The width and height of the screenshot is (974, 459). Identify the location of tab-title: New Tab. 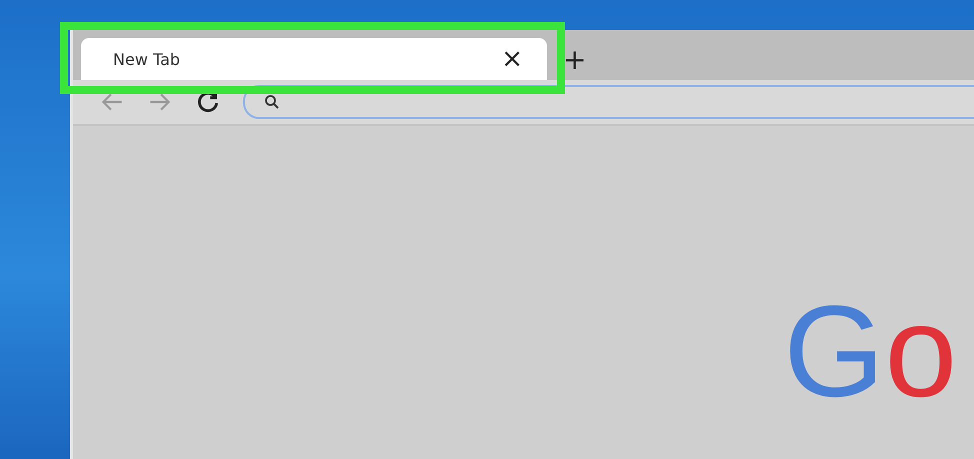
(146, 59).